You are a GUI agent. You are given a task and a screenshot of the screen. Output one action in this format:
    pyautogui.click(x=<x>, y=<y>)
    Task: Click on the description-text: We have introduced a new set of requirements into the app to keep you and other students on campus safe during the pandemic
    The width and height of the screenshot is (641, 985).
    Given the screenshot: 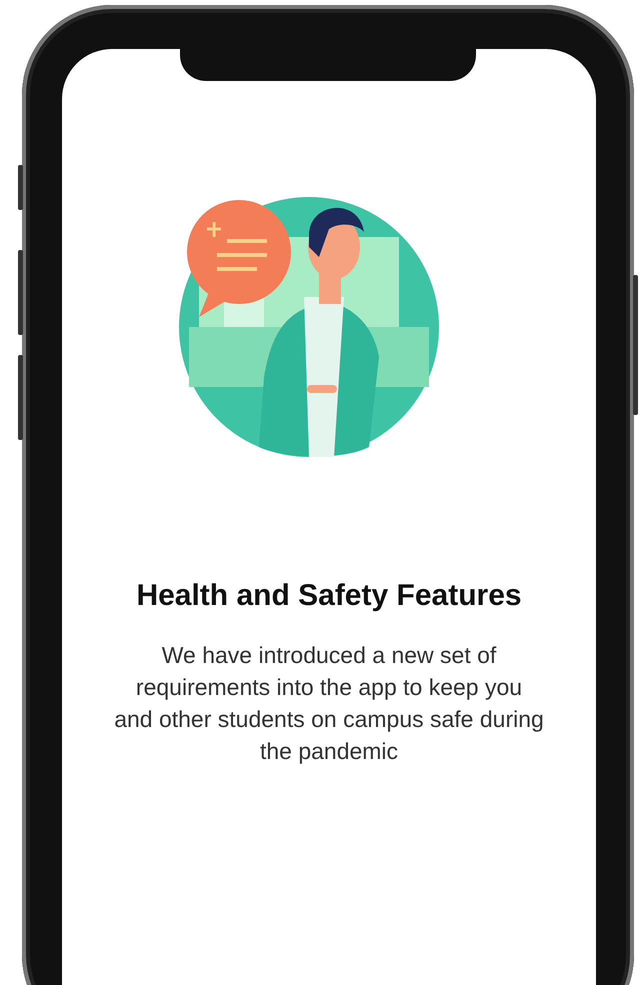 What is the action you would take?
    pyautogui.click(x=329, y=703)
    